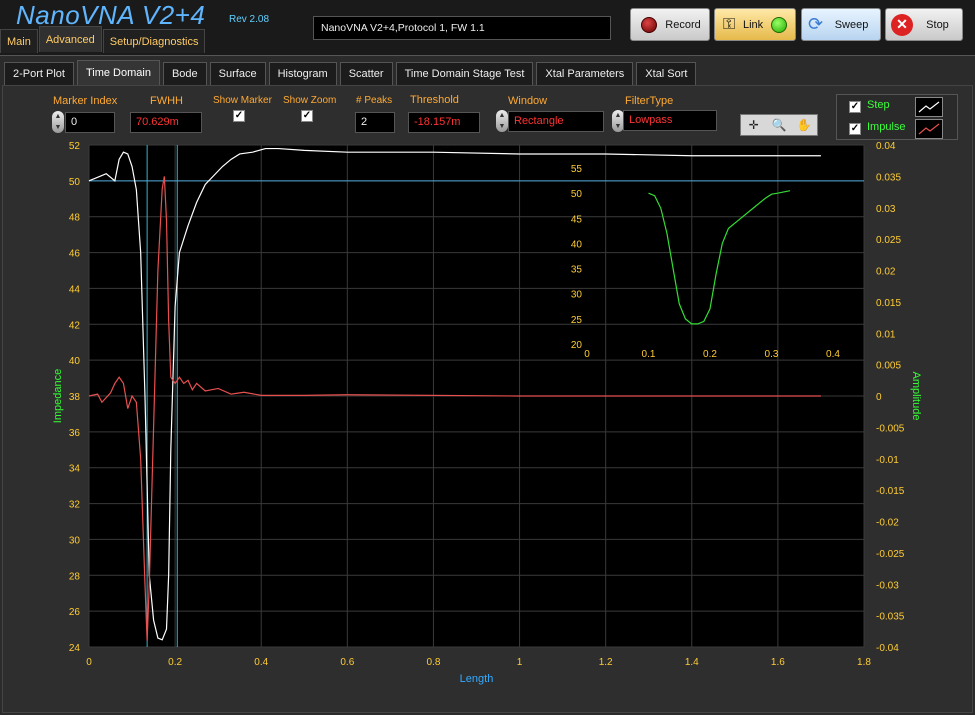 This screenshot has height=715, width=975. What do you see at coordinates (166, 122) in the screenshot?
I see `fwhh-field: 70.629m` at bounding box center [166, 122].